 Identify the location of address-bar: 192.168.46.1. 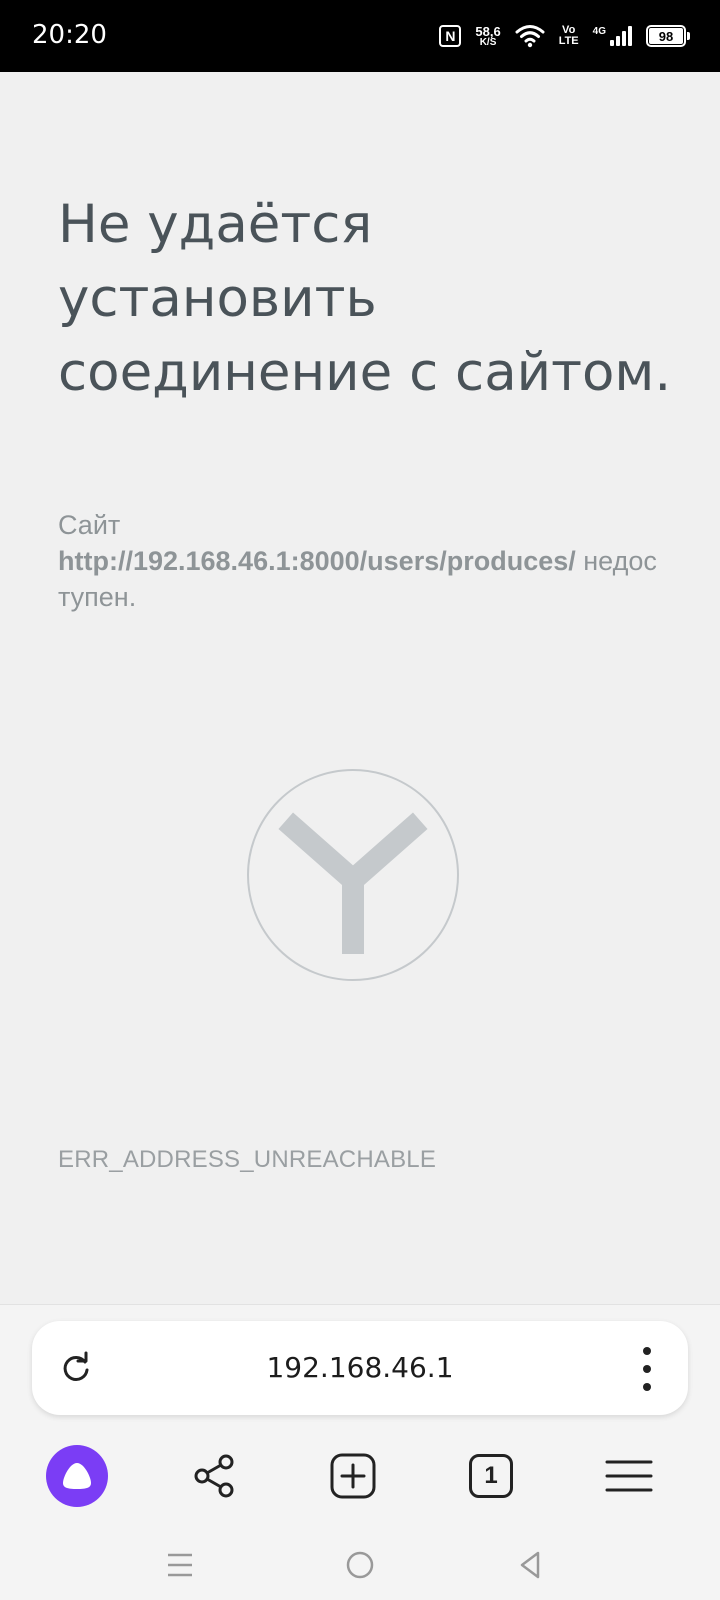
(360, 1368).